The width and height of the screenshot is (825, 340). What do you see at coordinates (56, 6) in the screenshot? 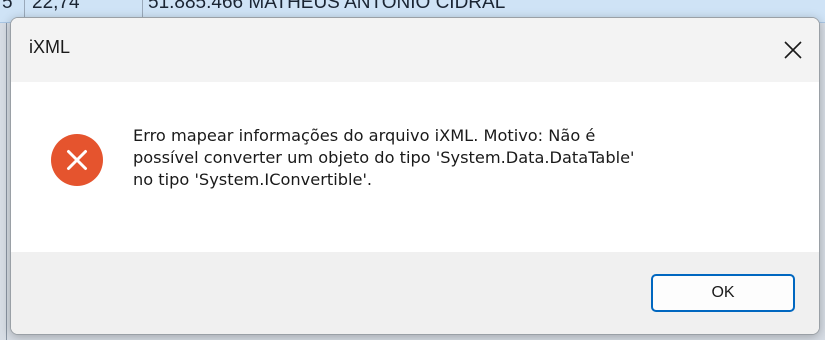
I see `background-cell-value: 22,74` at bounding box center [56, 6].